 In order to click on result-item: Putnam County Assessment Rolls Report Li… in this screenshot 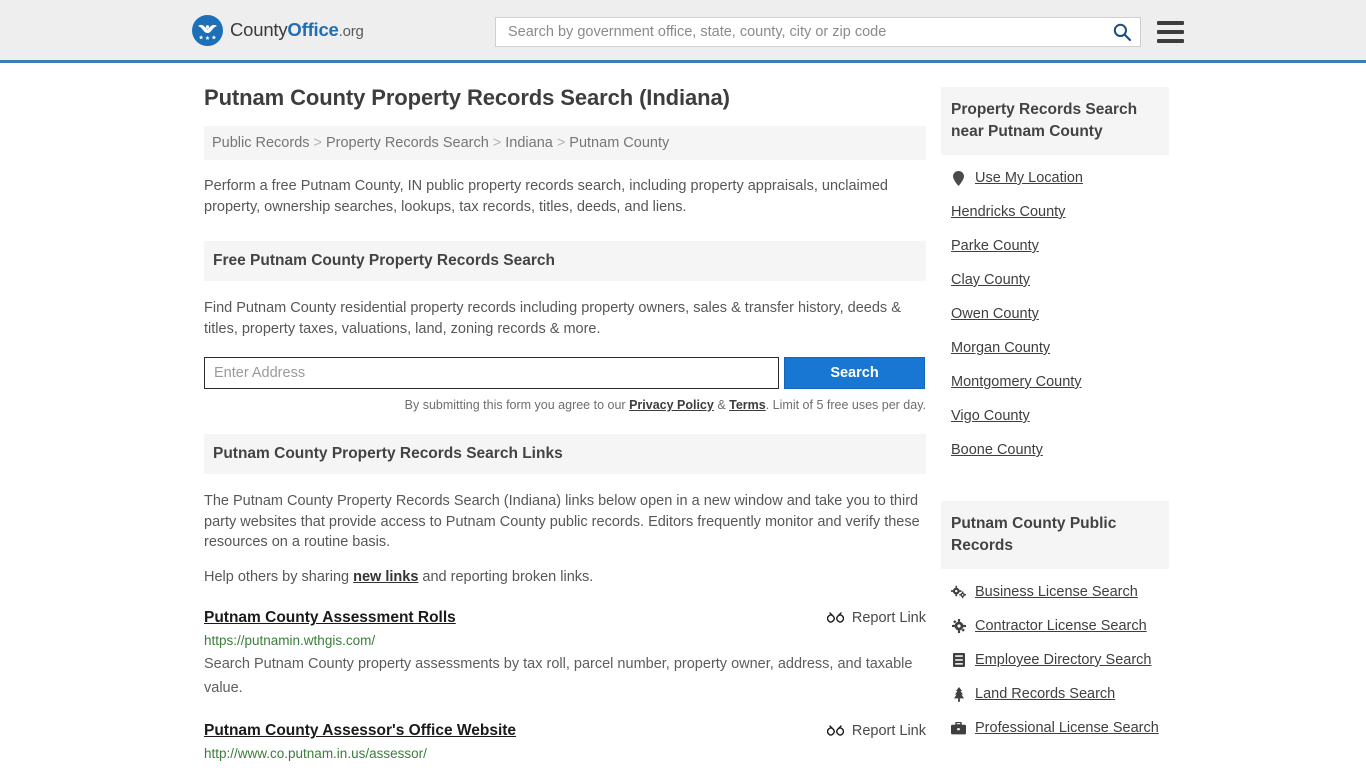, I will do `click(565, 654)`.